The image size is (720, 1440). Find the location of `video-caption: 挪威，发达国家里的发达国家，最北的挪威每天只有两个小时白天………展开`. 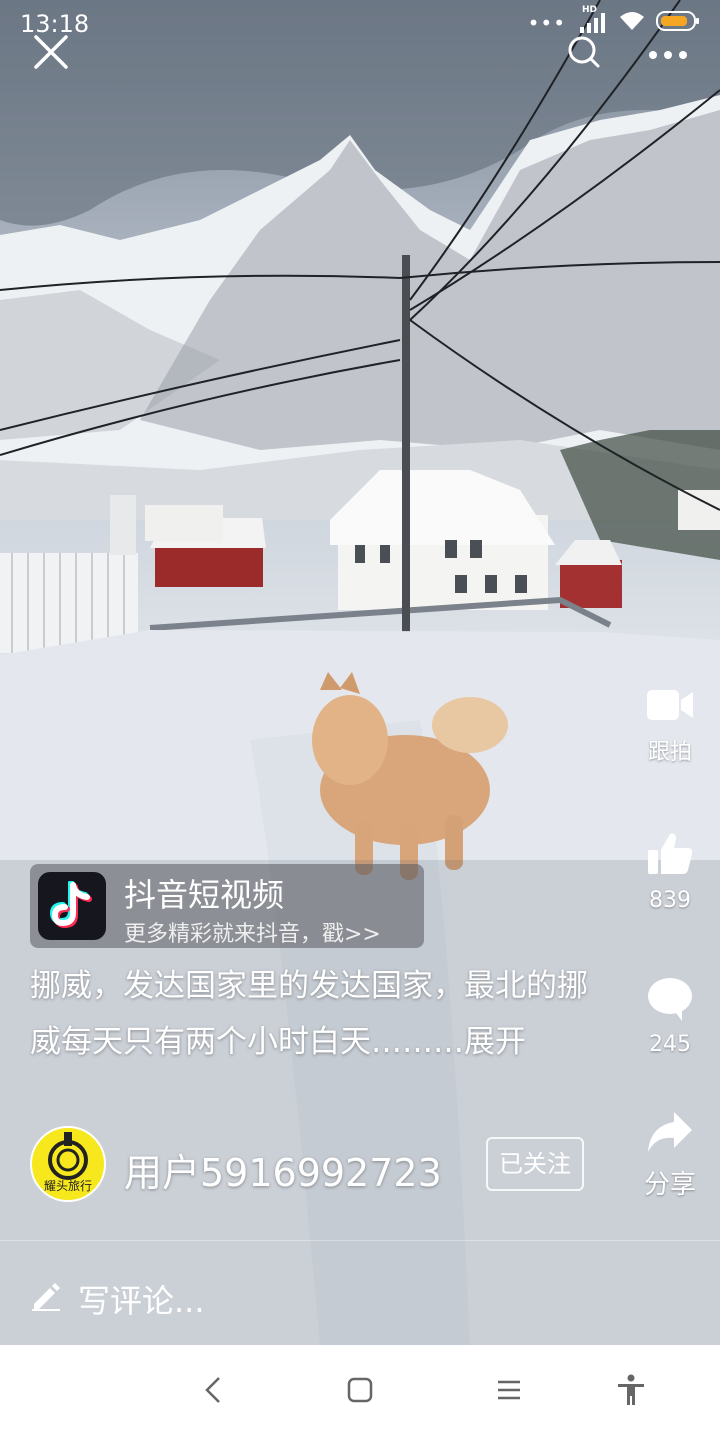

video-caption: 挪威，发达国家里的发达国家，最北的挪威每天只有两个小时白天………展开 is located at coordinates (310, 1014).